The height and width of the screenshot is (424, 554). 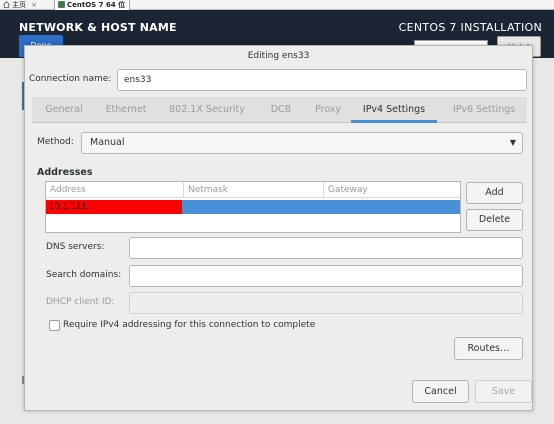 What do you see at coordinates (126, 110) in the screenshot?
I see `tab-ethernet: Ethernet` at bounding box center [126, 110].